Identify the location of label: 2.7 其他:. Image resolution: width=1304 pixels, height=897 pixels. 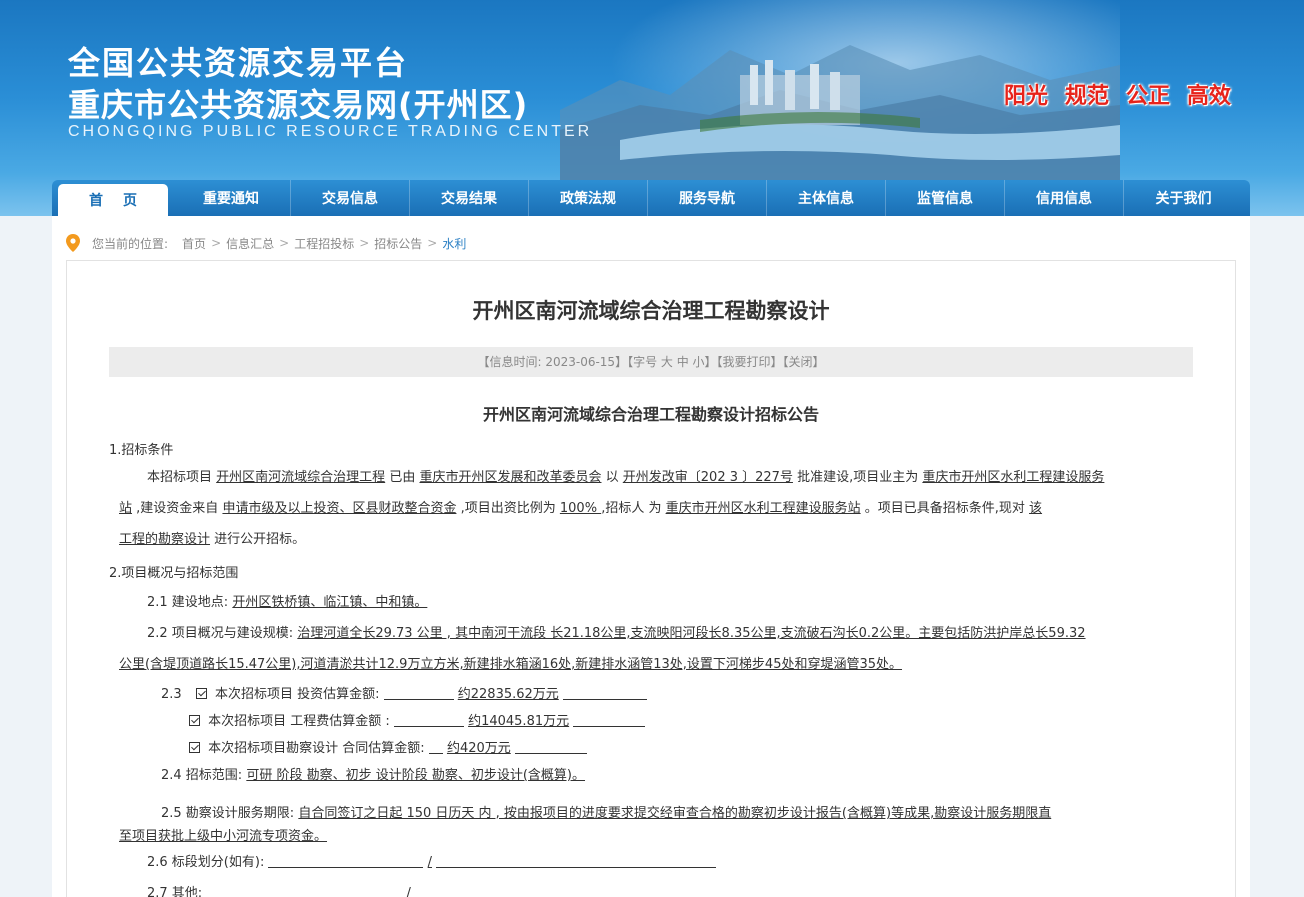
(175, 891).